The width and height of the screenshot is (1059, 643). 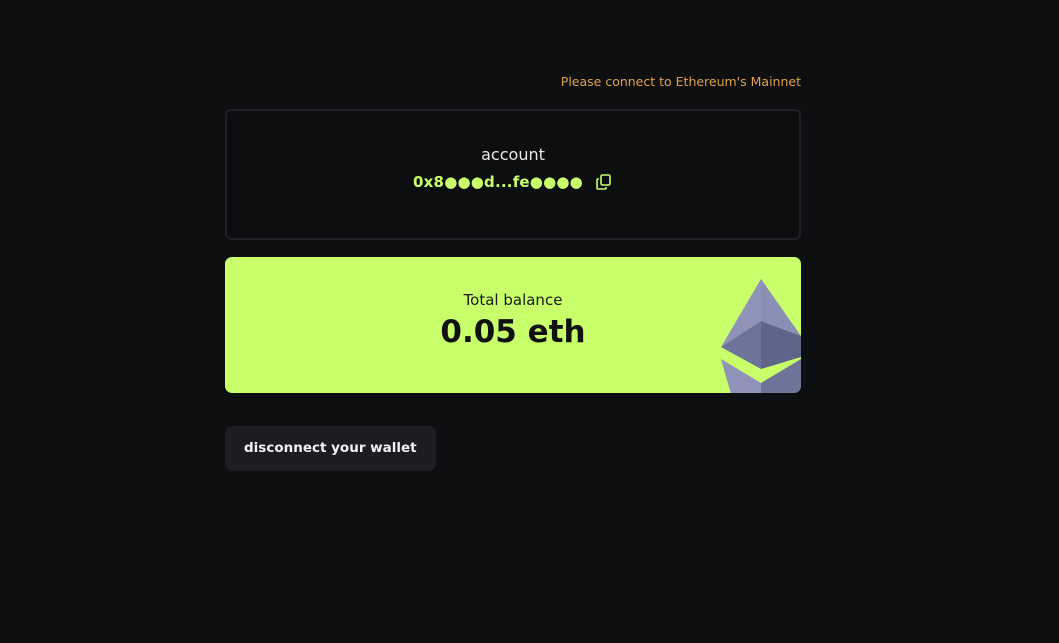 I want to click on address-row: 0x8●●●d...fe●●●●, so click(x=513, y=182).